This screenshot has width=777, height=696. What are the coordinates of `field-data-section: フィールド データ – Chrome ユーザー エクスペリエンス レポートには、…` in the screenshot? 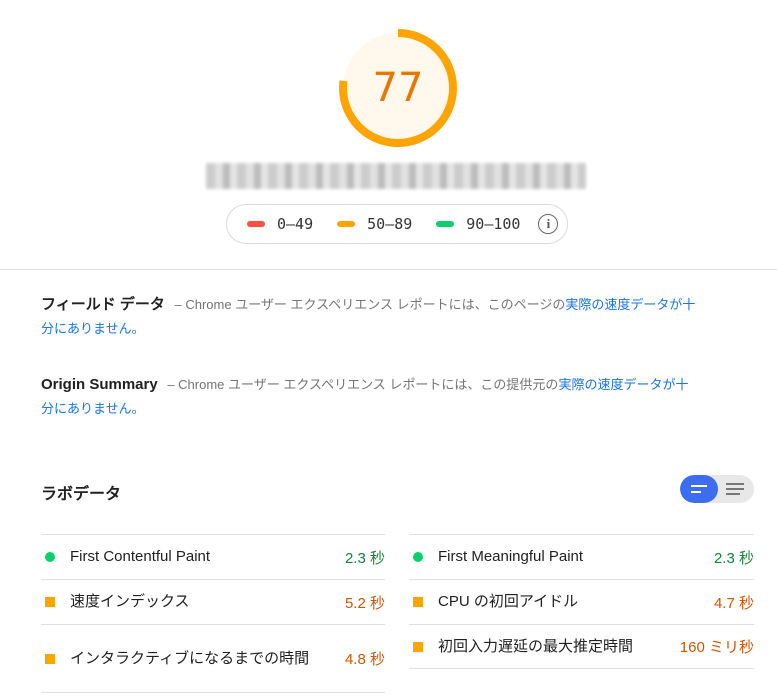 It's located at (371, 317).